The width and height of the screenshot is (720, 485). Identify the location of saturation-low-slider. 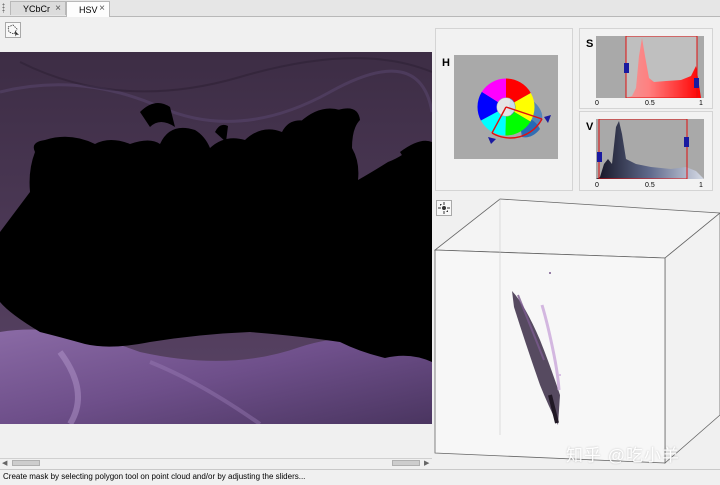
(626, 68).